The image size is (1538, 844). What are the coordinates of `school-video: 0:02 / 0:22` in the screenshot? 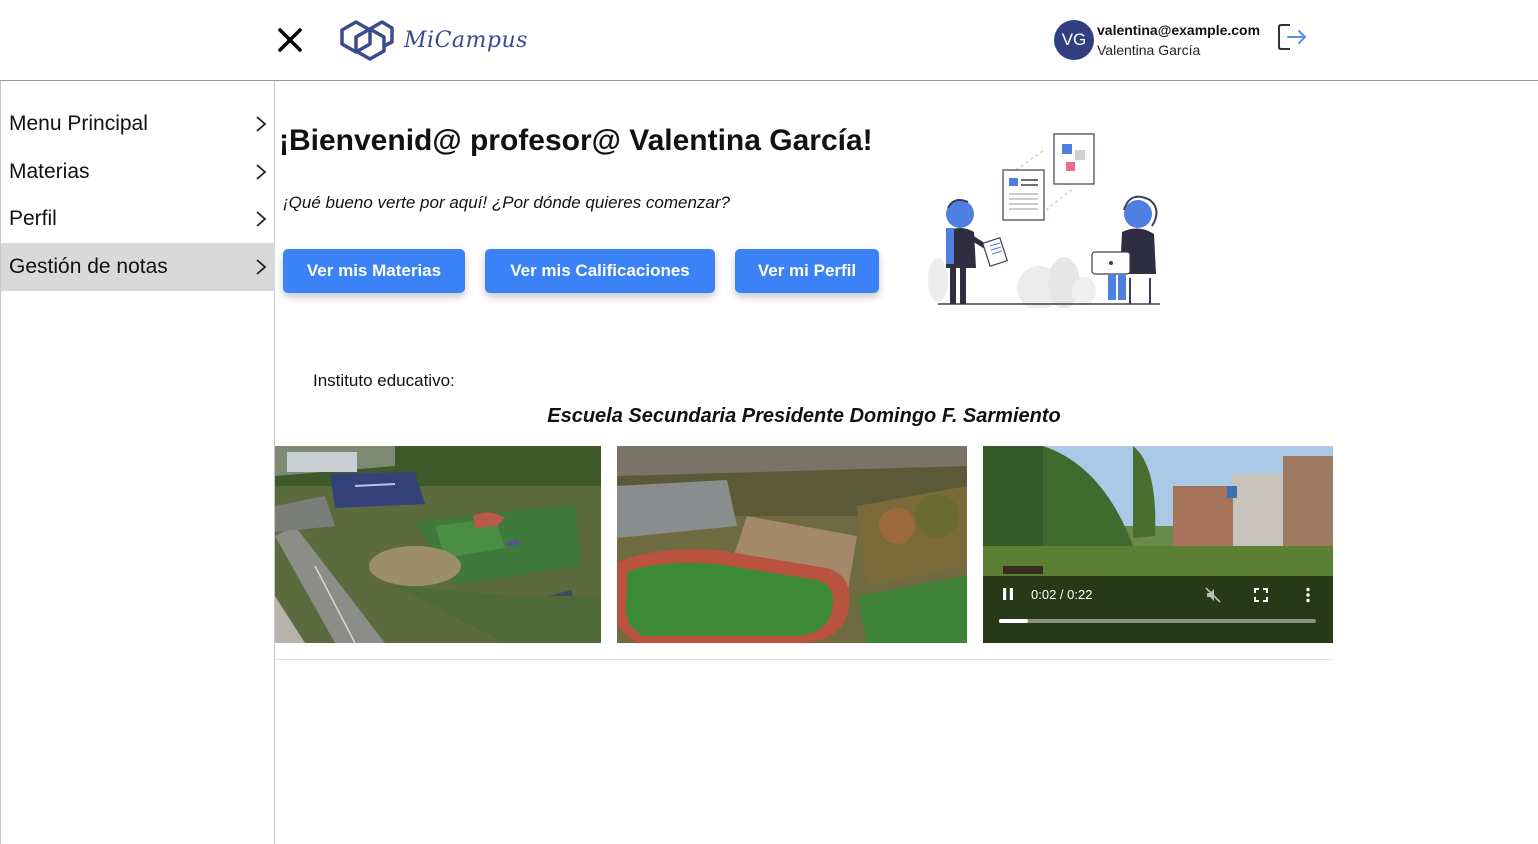 It's located at (1158, 544).